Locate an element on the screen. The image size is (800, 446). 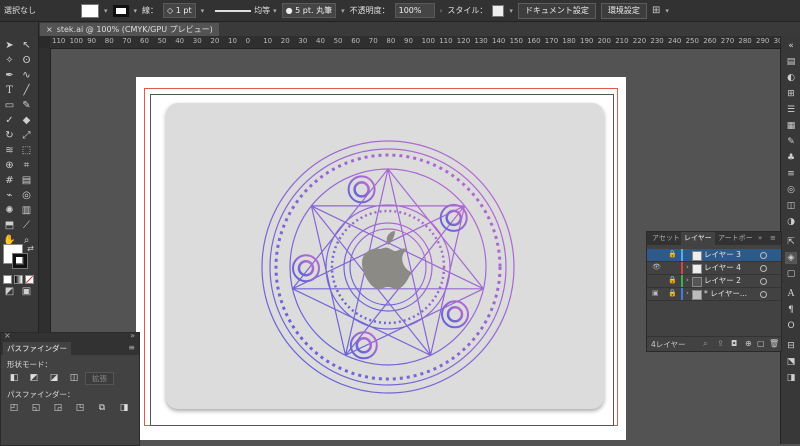
layer-row: 👁 › レイヤー 4 is located at coordinates (714, 268).